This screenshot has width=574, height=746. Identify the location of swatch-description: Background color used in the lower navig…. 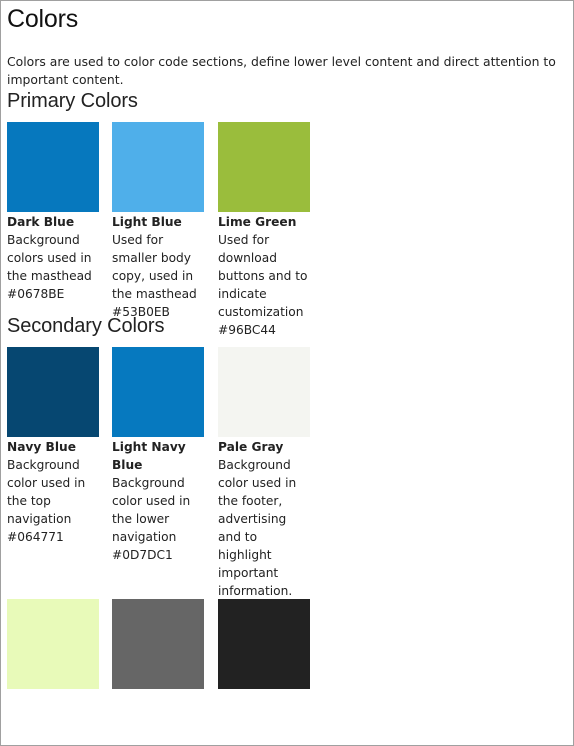
(151, 510).